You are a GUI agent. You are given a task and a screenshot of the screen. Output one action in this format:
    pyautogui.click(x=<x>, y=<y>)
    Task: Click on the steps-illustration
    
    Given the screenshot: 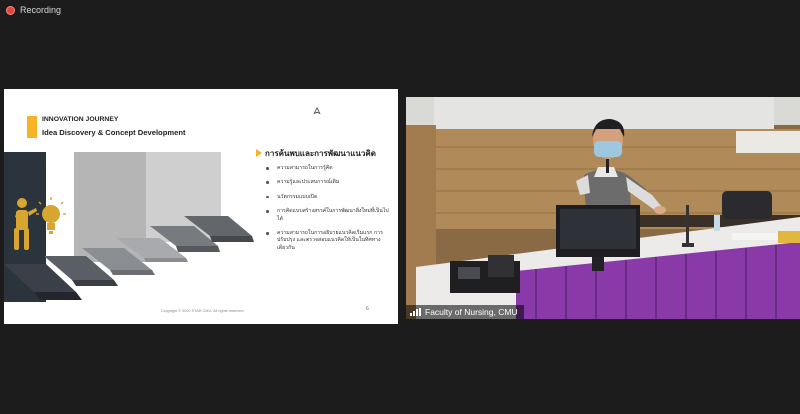 What is the action you would take?
    pyautogui.click(x=129, y=227)
    